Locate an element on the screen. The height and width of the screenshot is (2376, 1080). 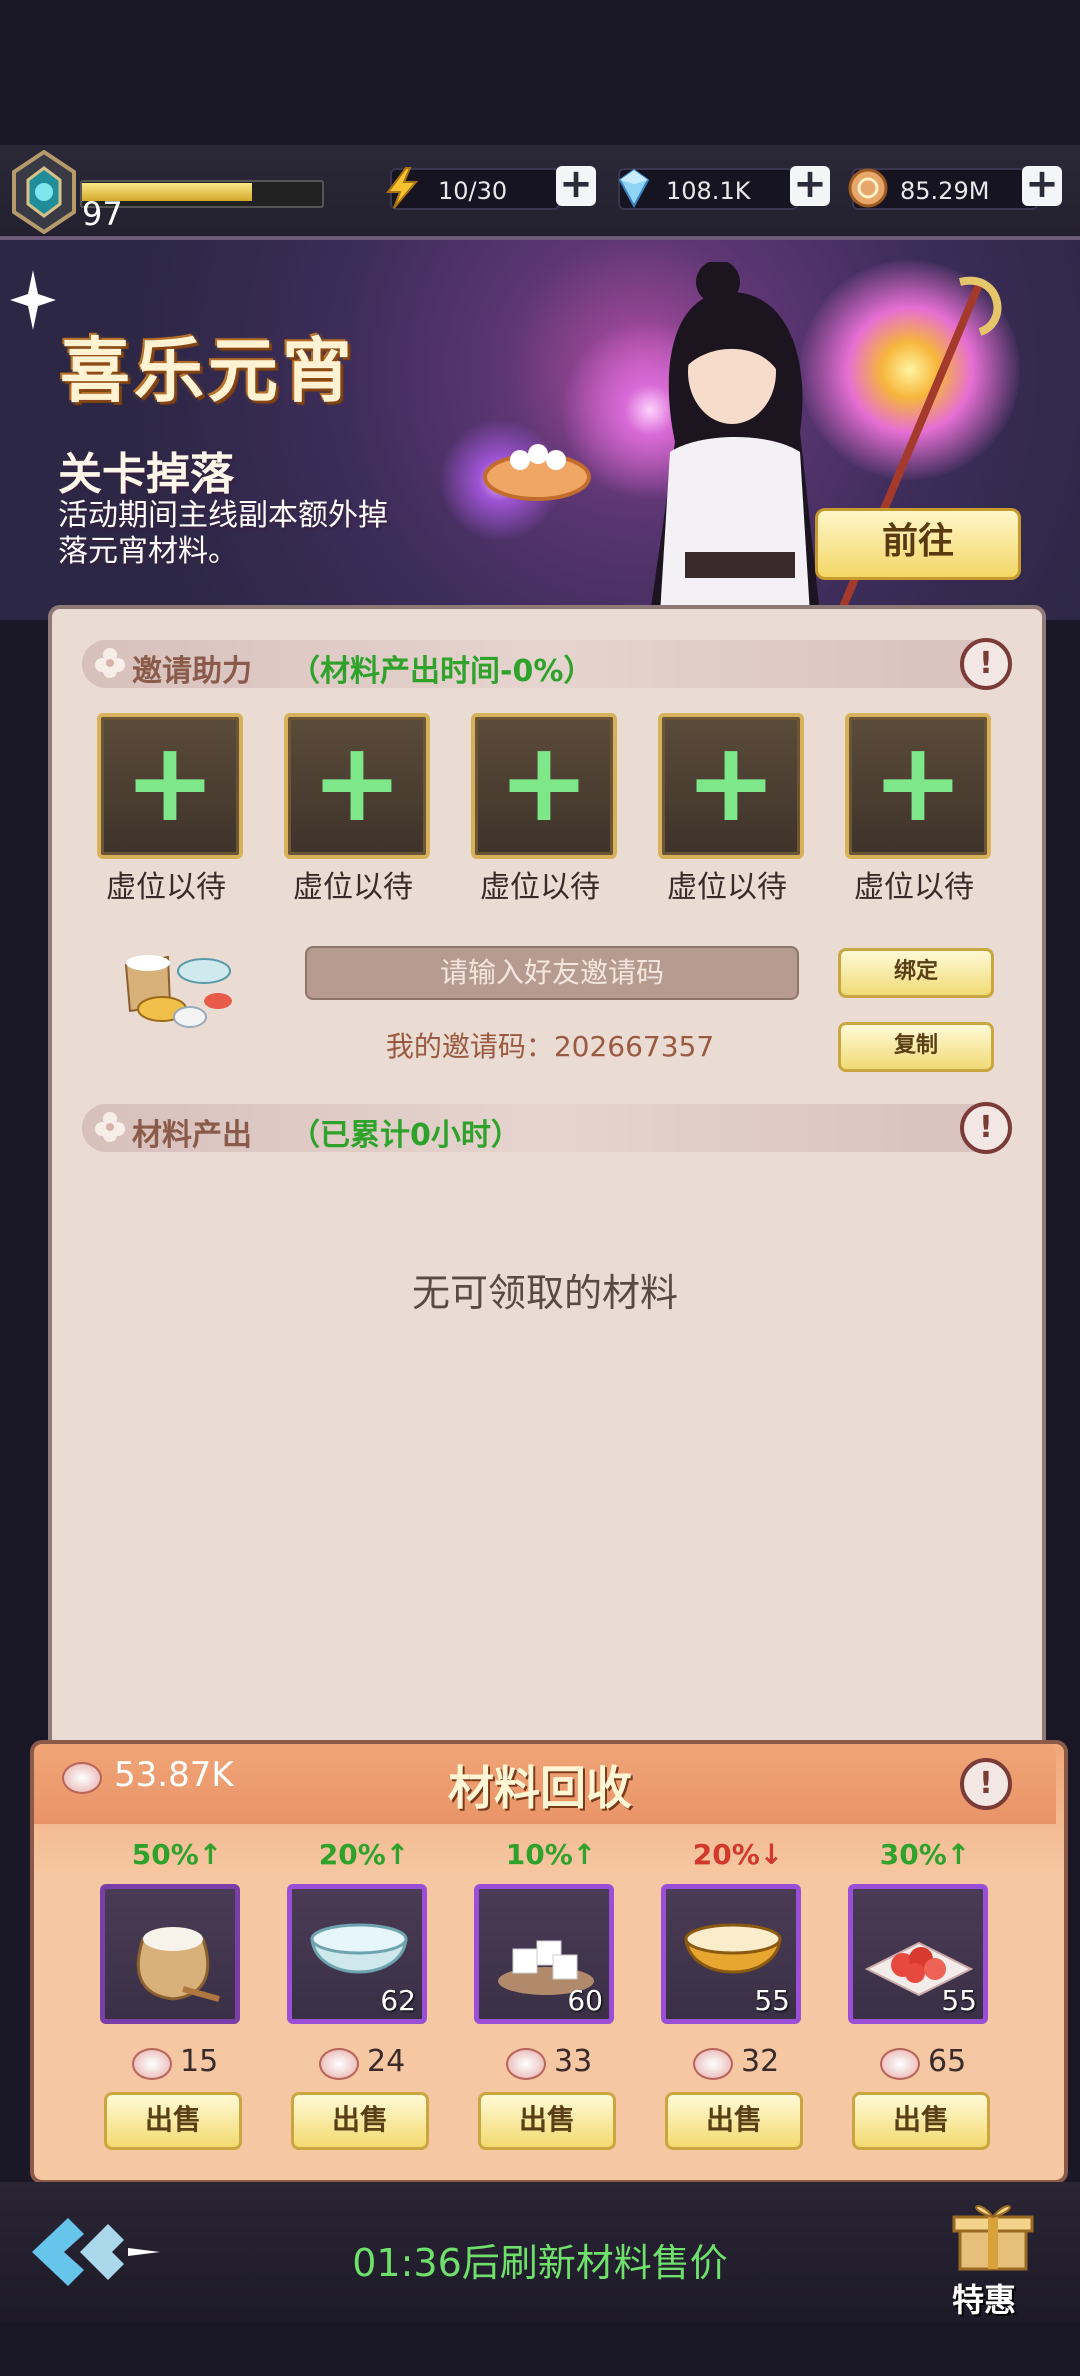
gems-value: 108.1K is located at coordinates (708, 191).